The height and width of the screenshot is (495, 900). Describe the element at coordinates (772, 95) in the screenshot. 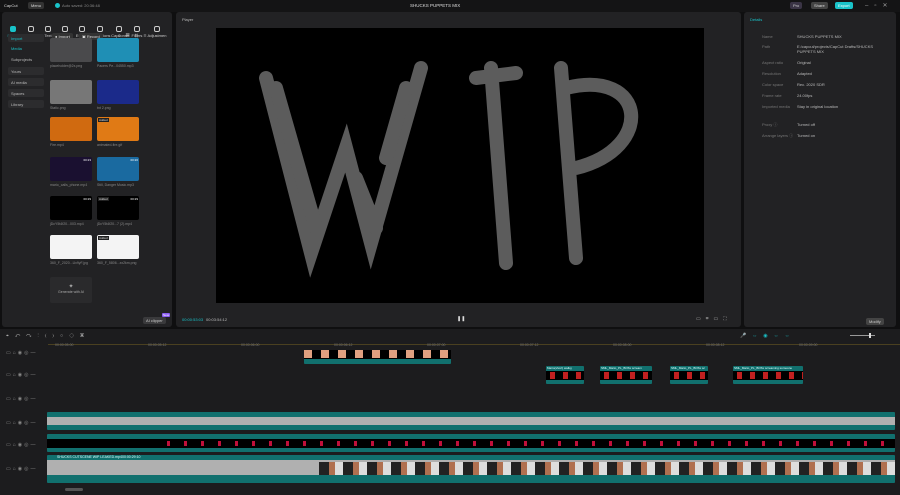

I see `detail-label: Frame rate` at that location.